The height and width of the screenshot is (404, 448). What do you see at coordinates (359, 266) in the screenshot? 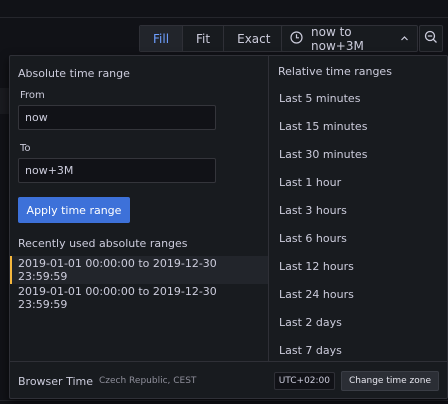
I see `relative-range-item: Last 12 hours` at bounding box center [359, 266].